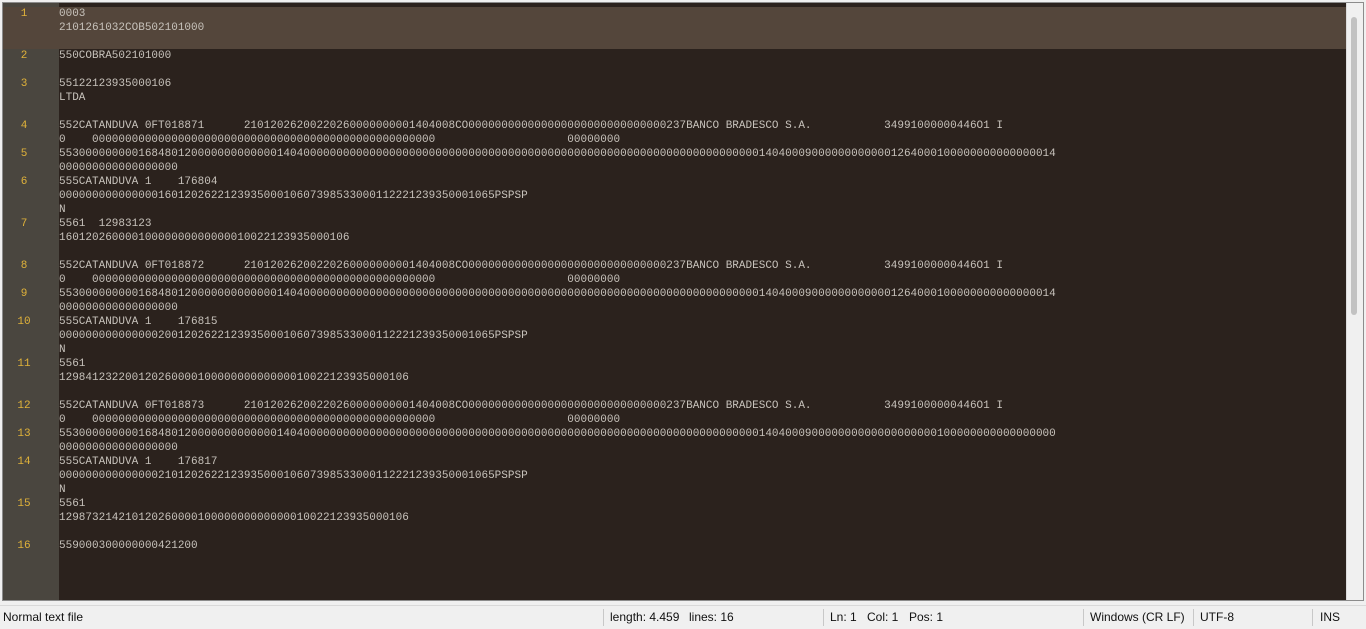 The height and width of the screenshot is (629, 1366). What do you see at coordinates (703, 14) in the screenshot?
I see `line-text: 0003` at bounding box center [703, 14].